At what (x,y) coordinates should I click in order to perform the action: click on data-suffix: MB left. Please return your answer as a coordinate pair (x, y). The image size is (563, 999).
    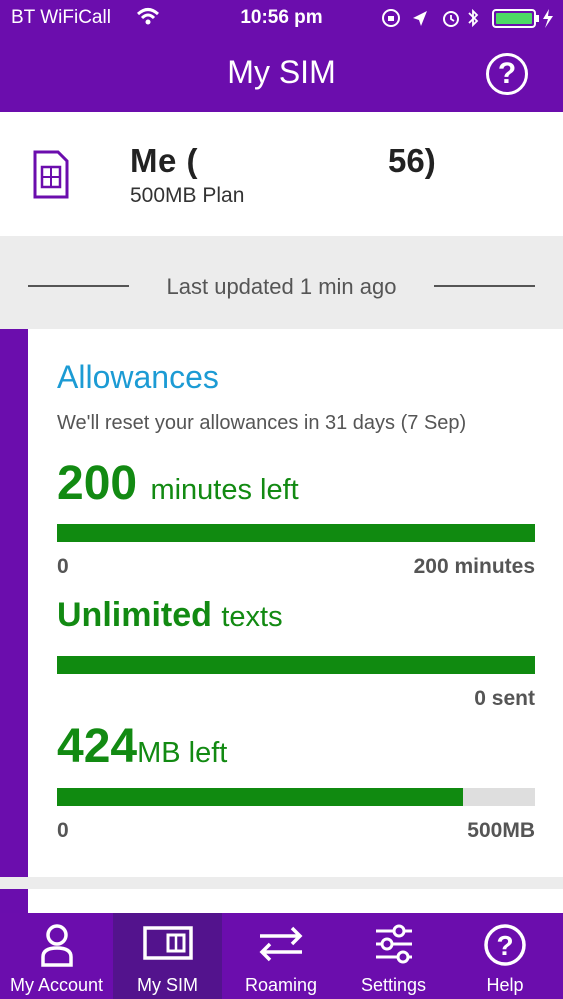
    Looking at the image, I should click on (182, 753).